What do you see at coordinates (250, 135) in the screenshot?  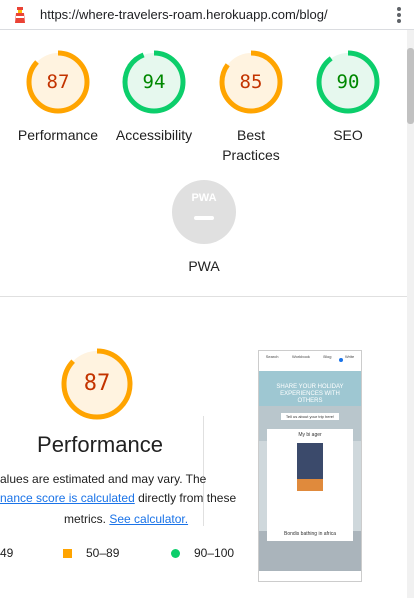 I see `best-practices-label-line1: Best` at bounding box center [250, 135].